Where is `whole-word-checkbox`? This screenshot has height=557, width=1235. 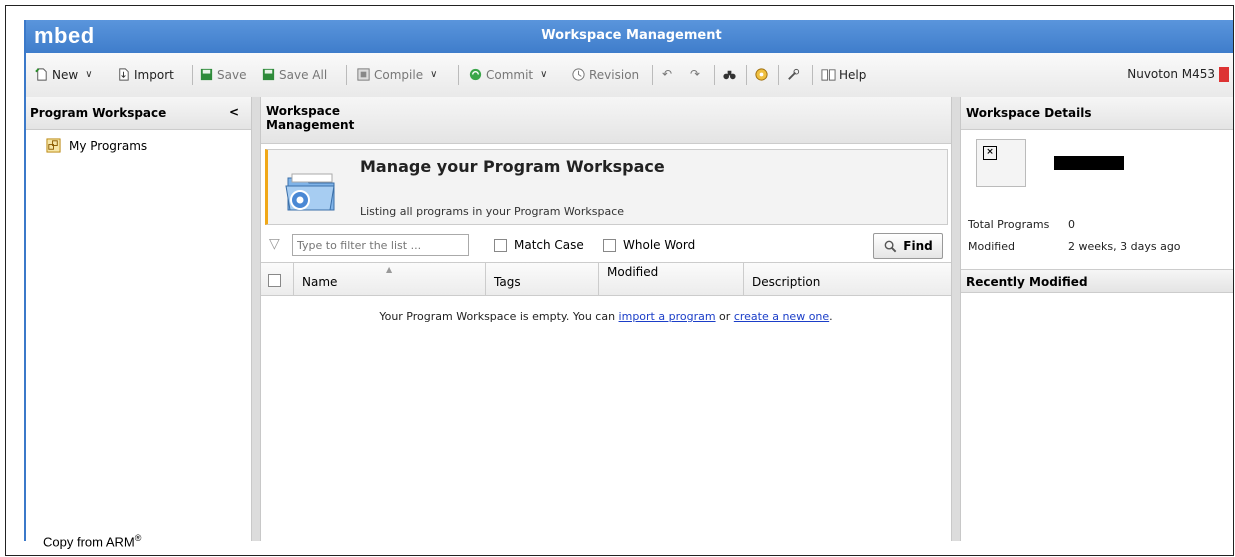 whole-word-checkbox is located at coordinates (609, 245).